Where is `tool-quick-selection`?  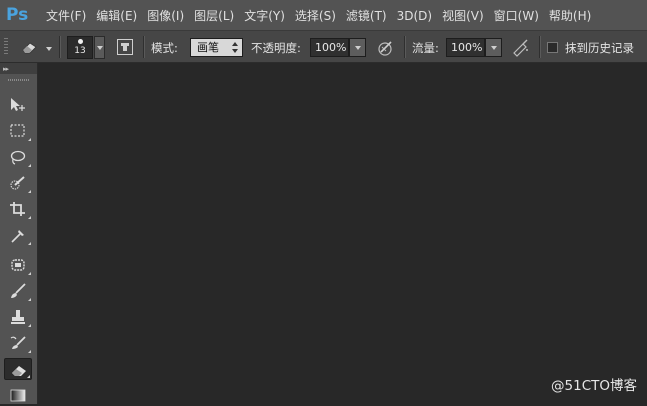 tool-quick-selection is located at coordinates (18, 183).